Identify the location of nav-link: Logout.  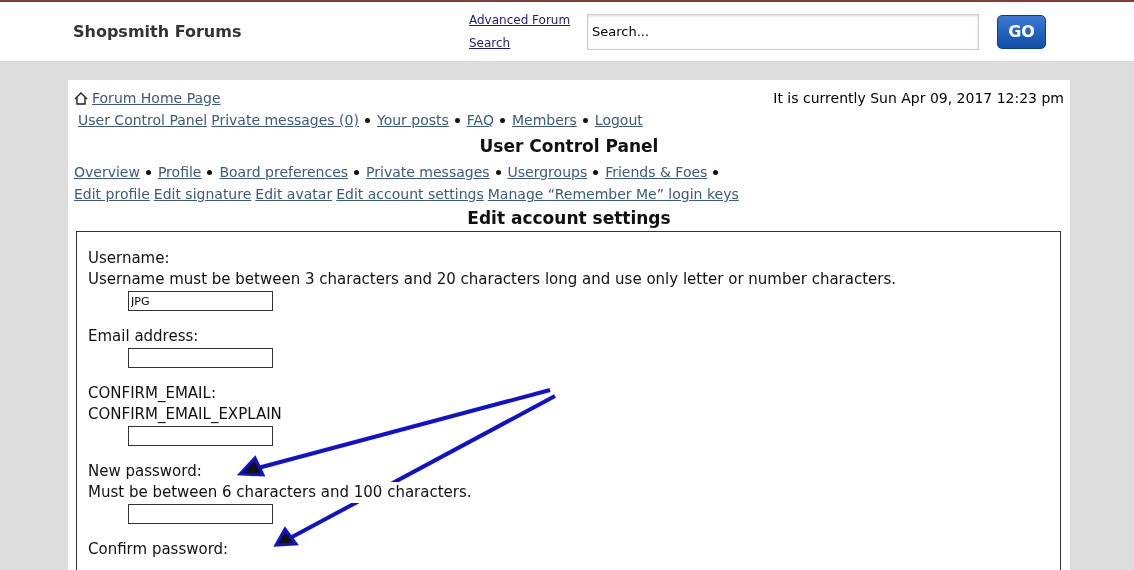
(618, 120).